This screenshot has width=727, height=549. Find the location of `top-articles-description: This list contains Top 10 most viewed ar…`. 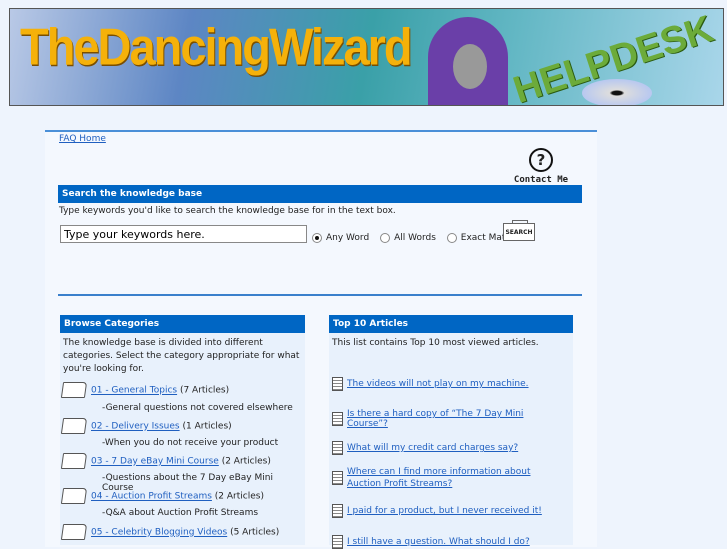

top-articles-description: This list contains Top 10 most viewed ar… is located at coordinates (435, 343).